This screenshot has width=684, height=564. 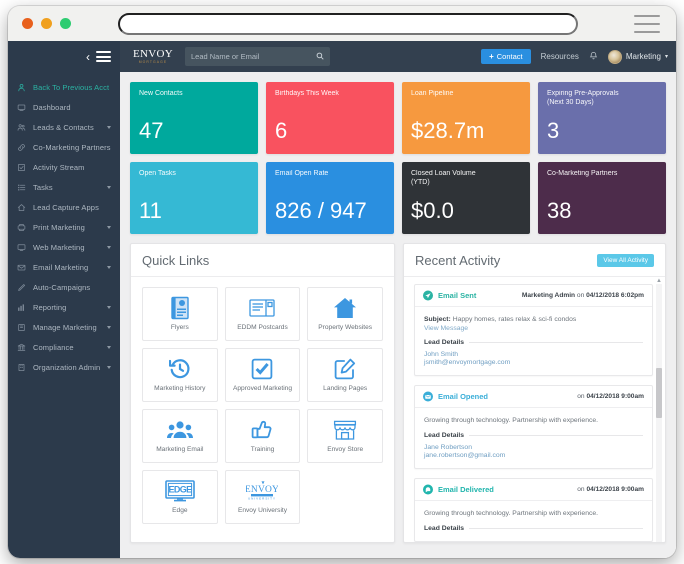 I want to click on user-menu: Marketing ▾, so click(x=637, y=56).